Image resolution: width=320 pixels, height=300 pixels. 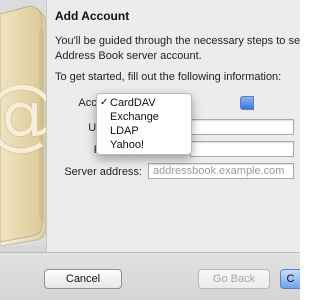 What do you see at coordinates (103, 172) in the screenshot?
I see `server-address-label: Server address:` at bounding box center [103, 172].